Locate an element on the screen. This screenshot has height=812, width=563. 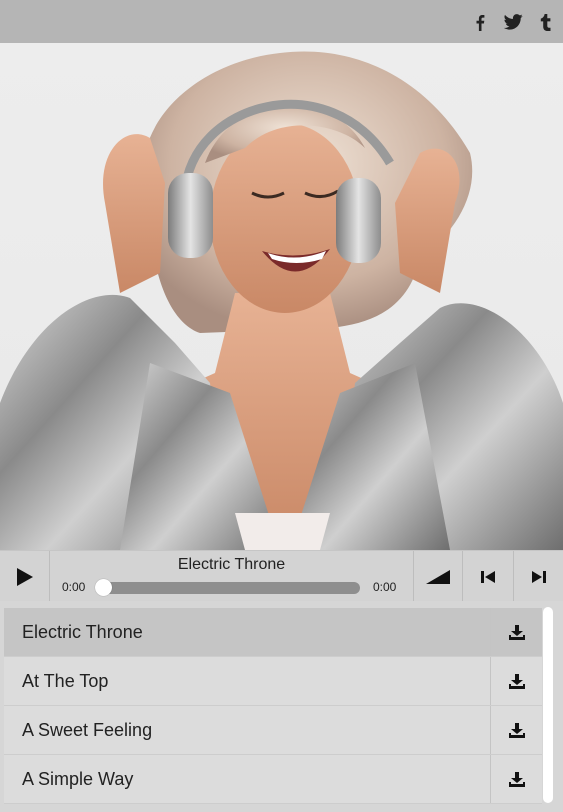
next-button is located at coordinates (538, 576).